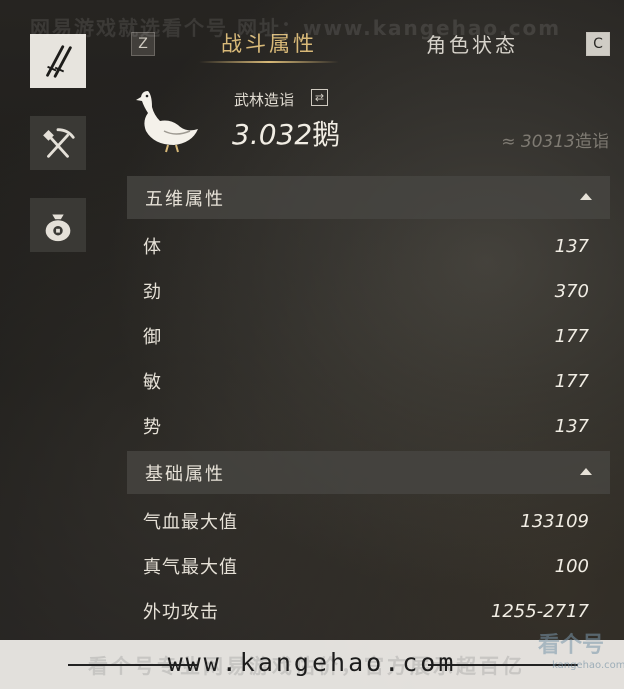 The image size is (624, 689). Describe the element at coordinates (190, 567) in the screenshot. I see `stat-label: 真气最大值` at that location.